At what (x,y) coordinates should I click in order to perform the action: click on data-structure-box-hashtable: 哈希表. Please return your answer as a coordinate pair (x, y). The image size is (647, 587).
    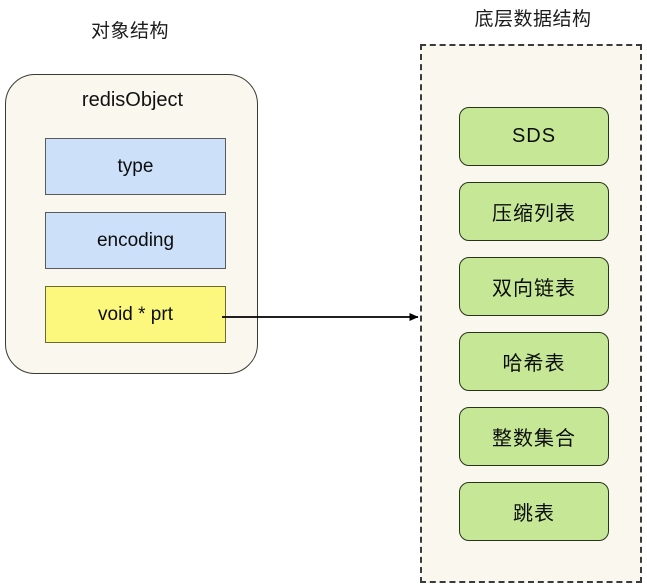
    Looking at the image, I should click on (534, 361).